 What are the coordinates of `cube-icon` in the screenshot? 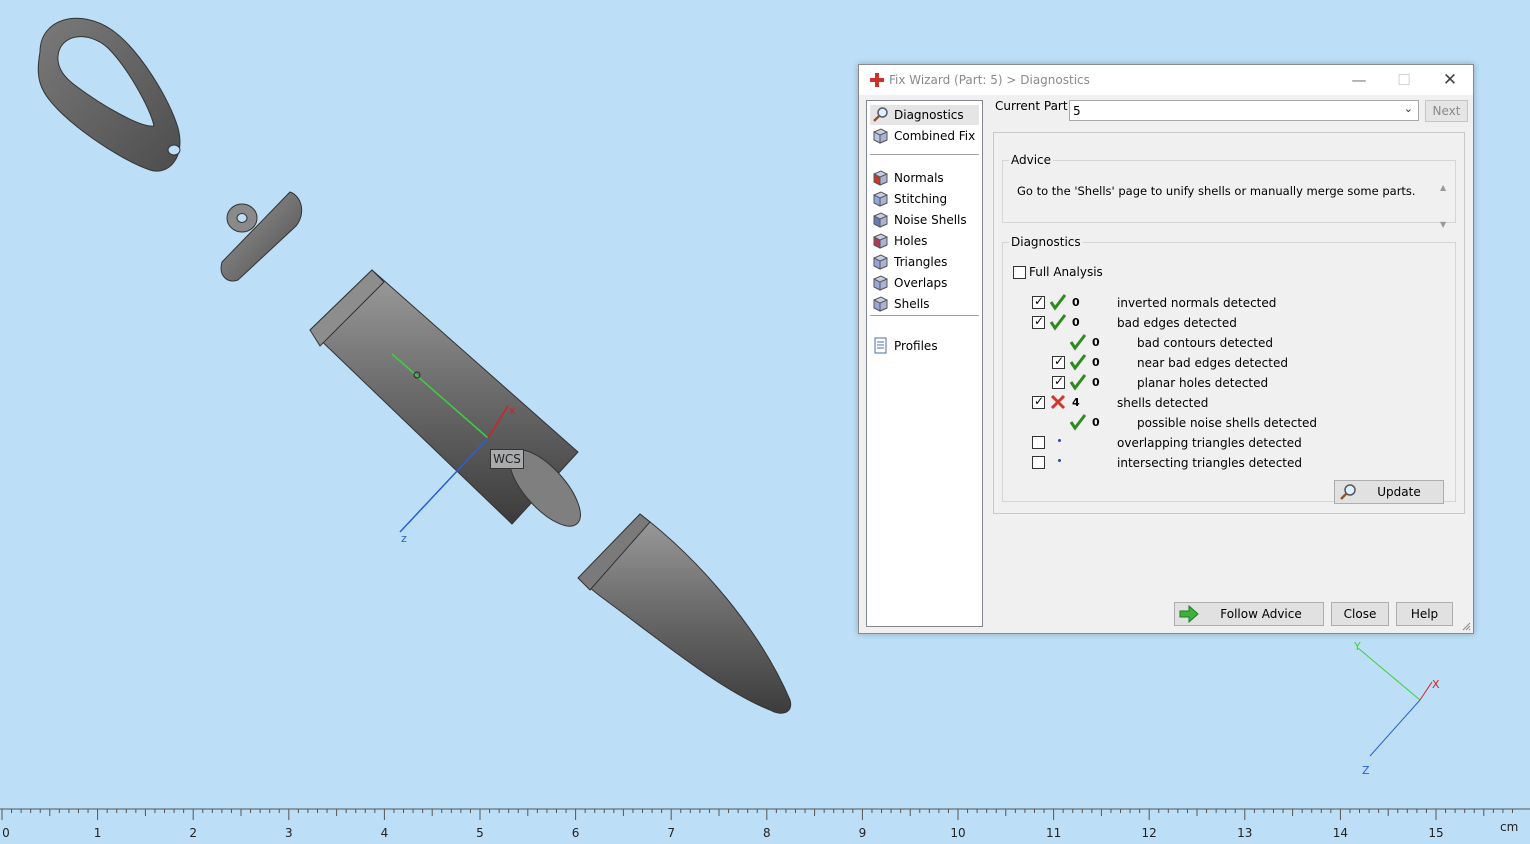 It's located at (880, 136).